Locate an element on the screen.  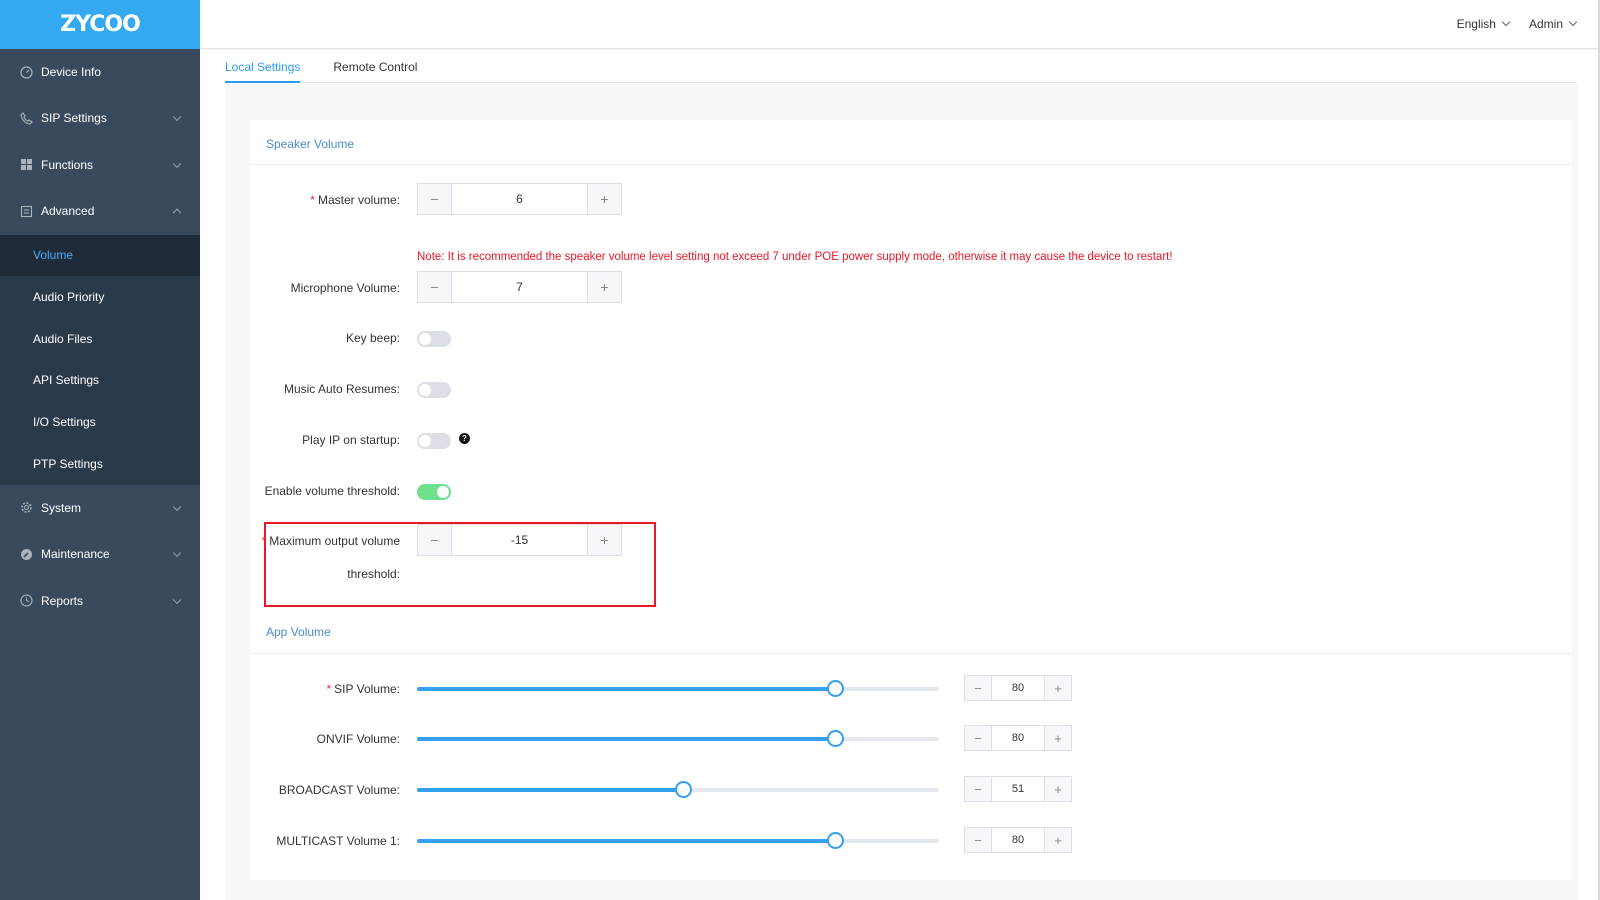
sidebar-item-label: Functions is located at coordinates (67, 164).